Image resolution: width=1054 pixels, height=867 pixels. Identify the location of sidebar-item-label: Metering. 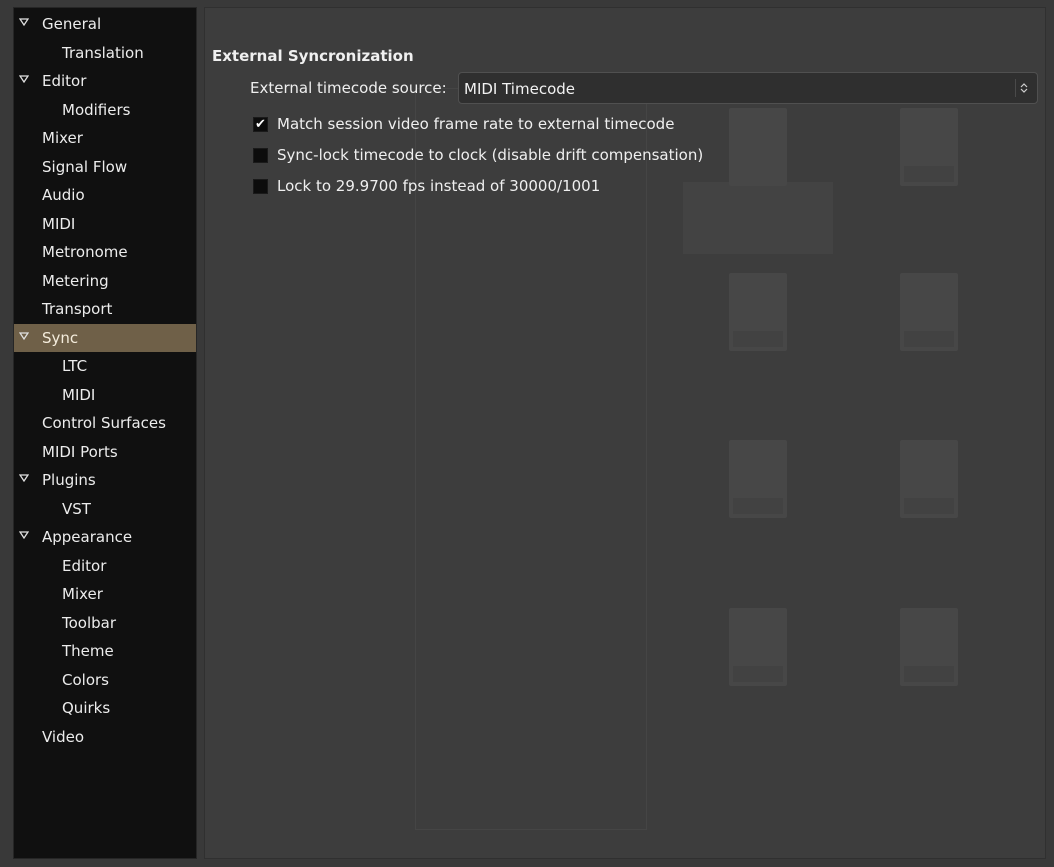
(75, 280).